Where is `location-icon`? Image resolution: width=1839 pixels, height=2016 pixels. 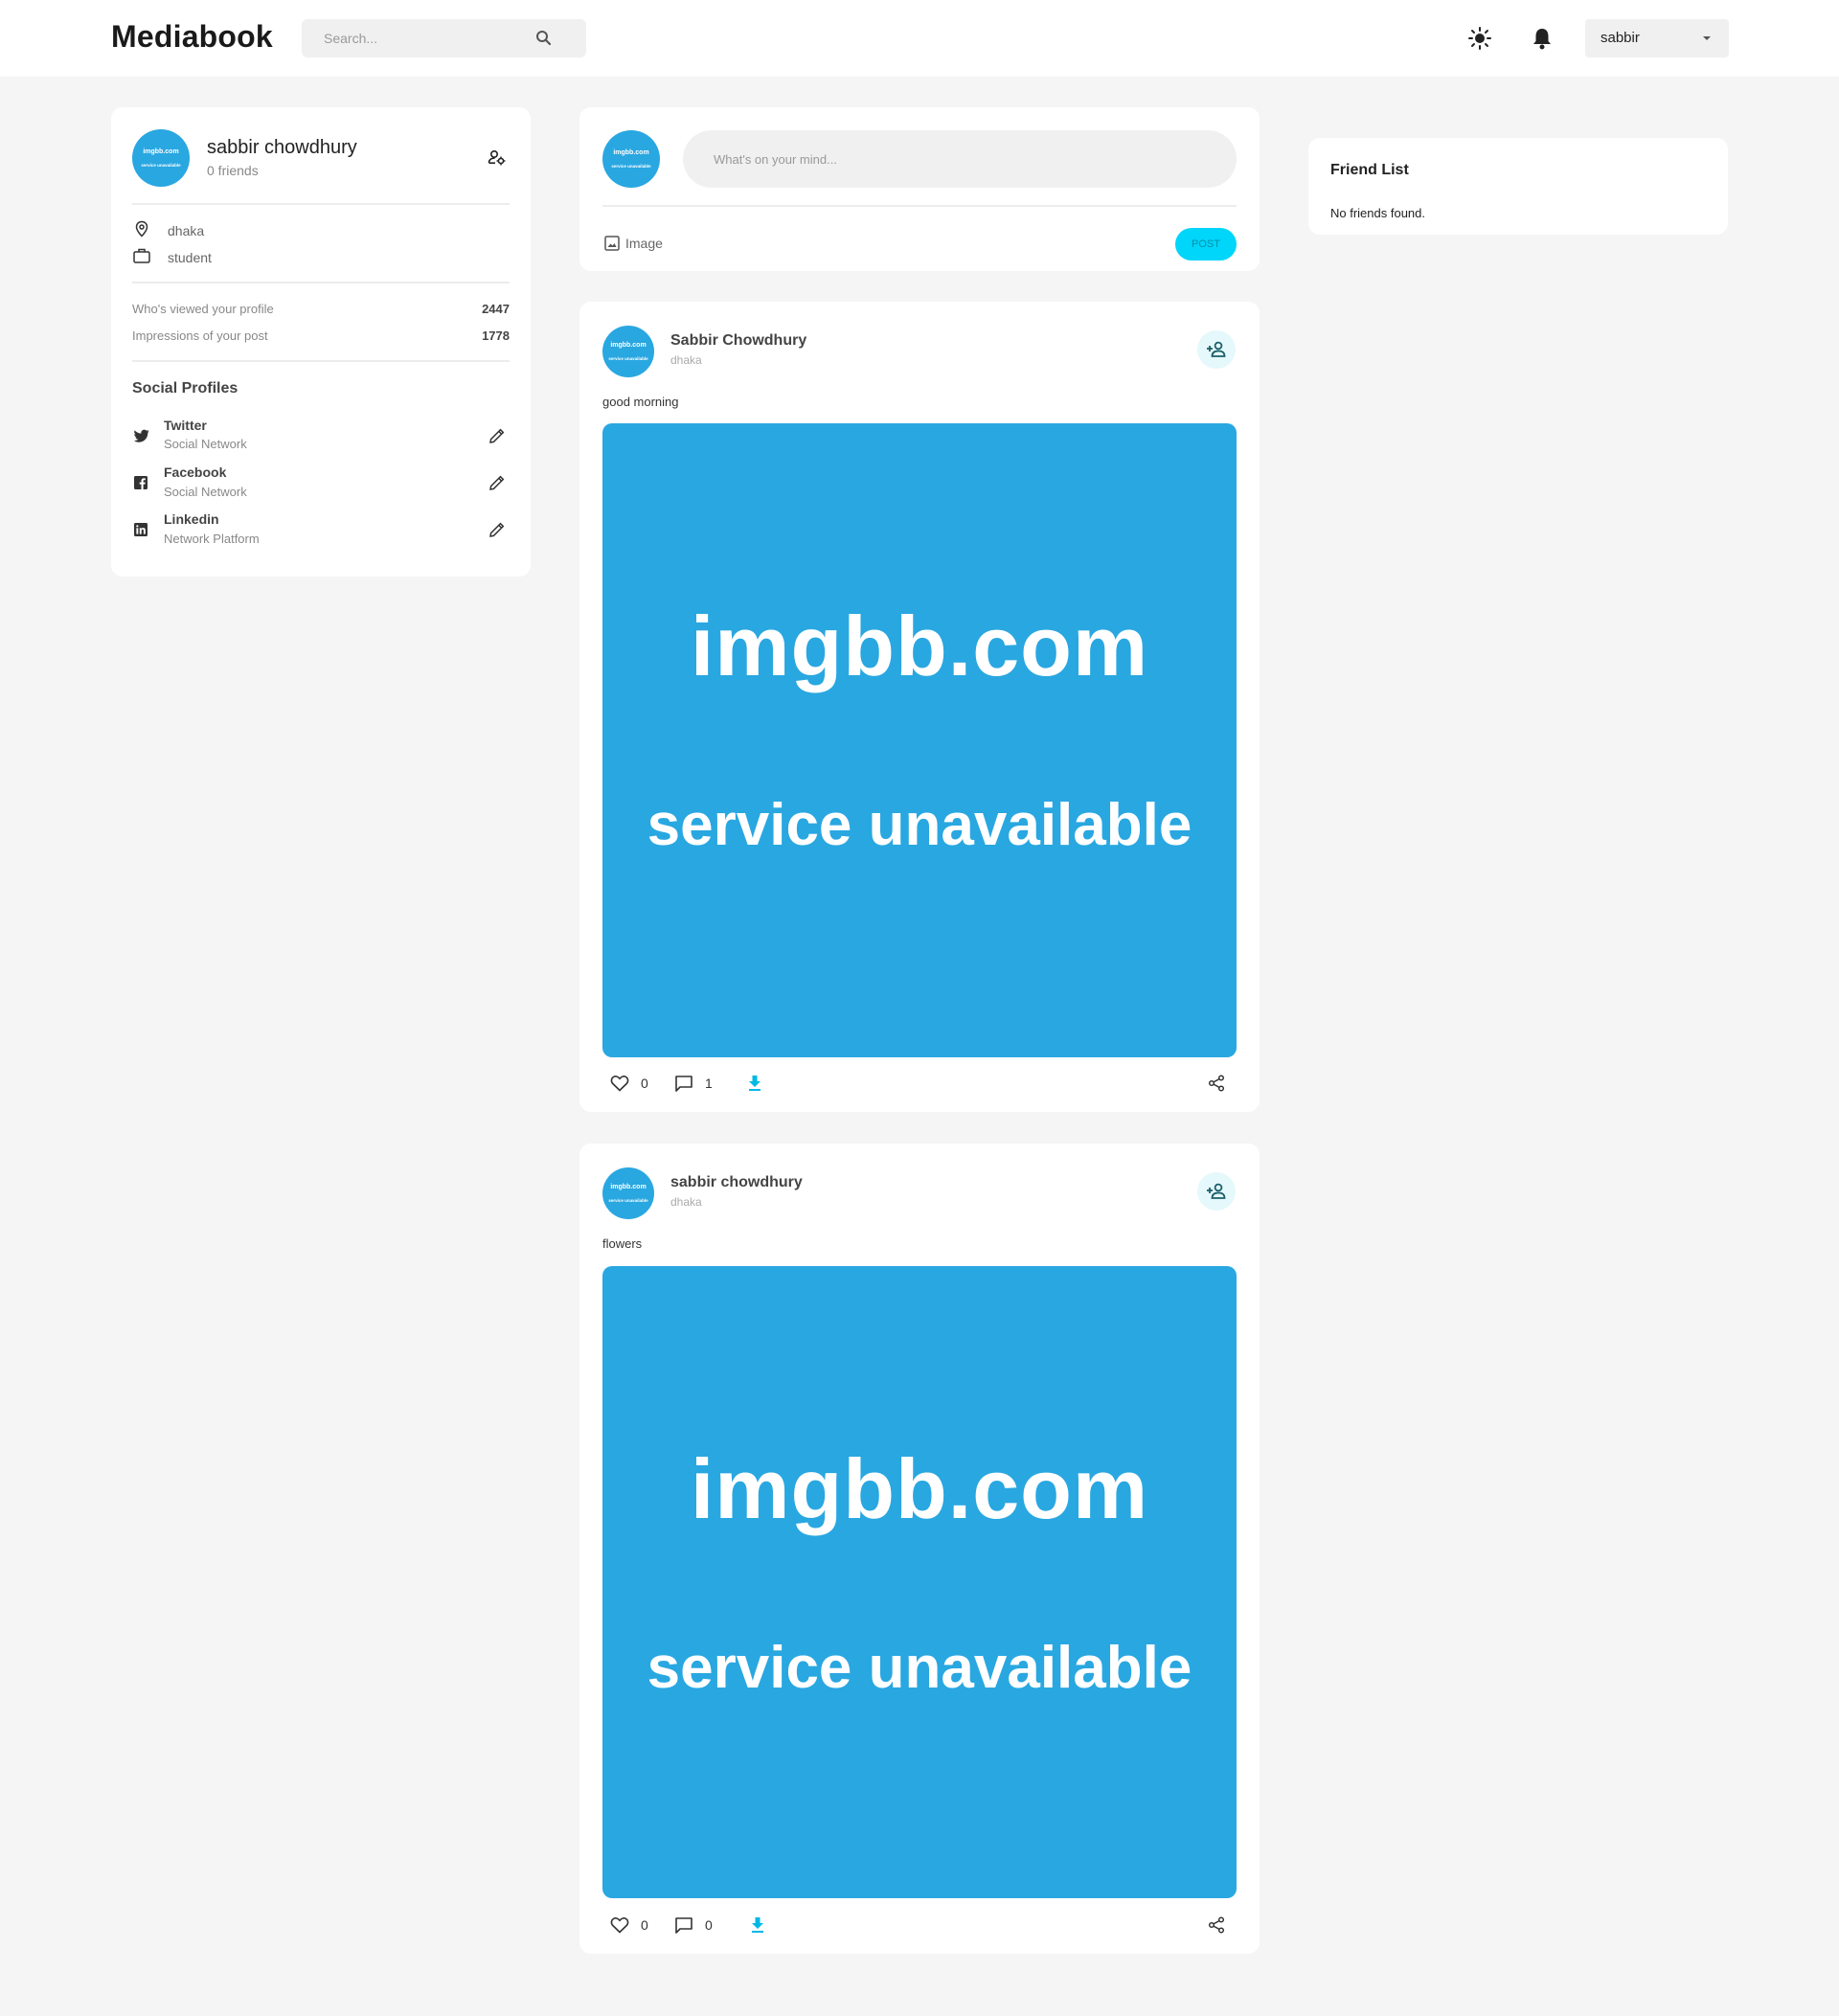
location-icon is located at coordinates (141, 231).